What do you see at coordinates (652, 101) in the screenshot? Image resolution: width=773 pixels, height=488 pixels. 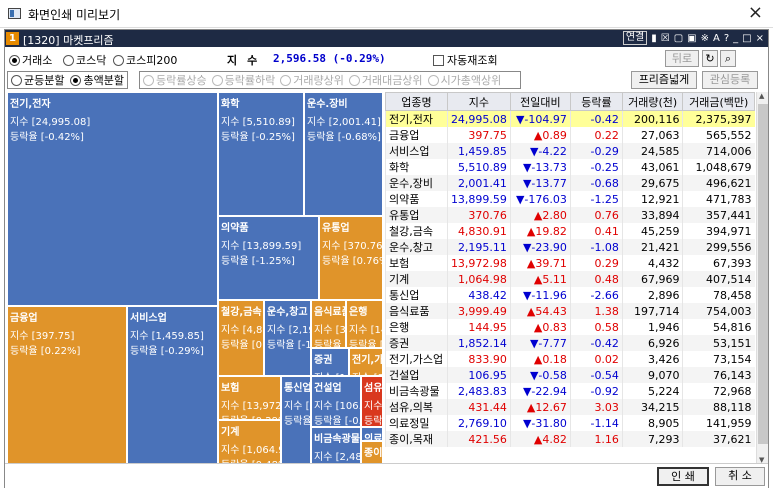 I see `col-header: 거래량(천)` at bounding box center [652, 101].